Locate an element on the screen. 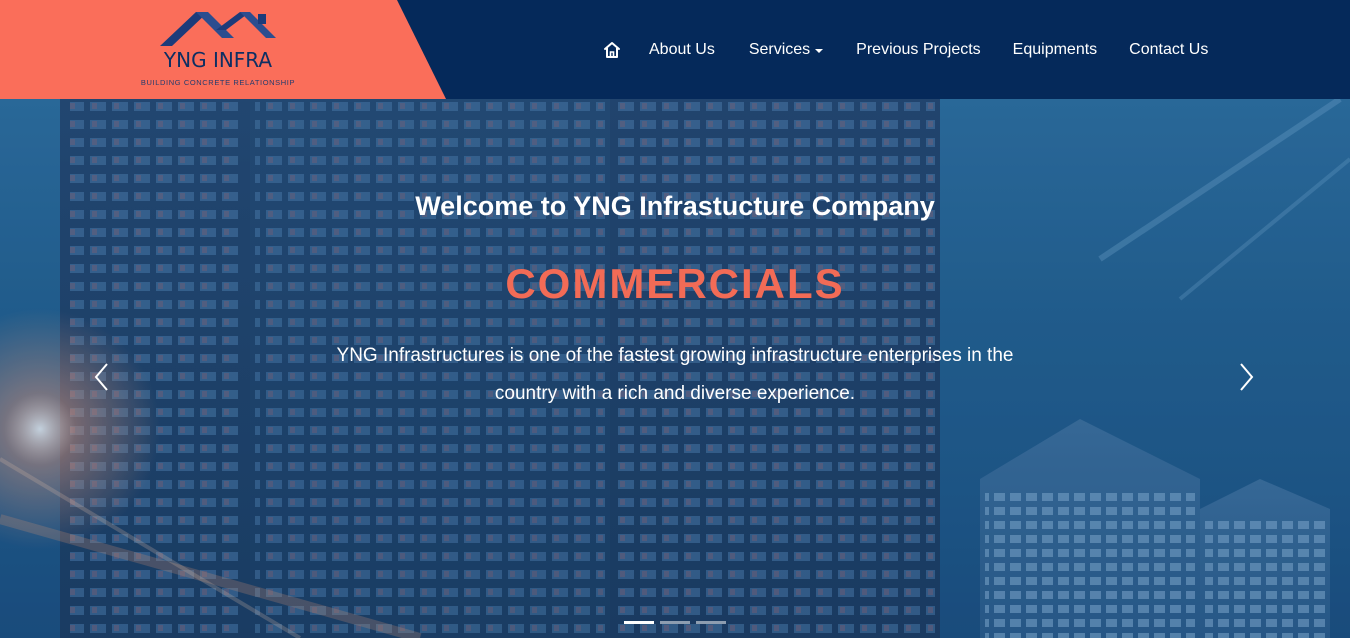 This screenshot has width=1350, height=638. caret-down-icon is located at coordinates (819, 50).